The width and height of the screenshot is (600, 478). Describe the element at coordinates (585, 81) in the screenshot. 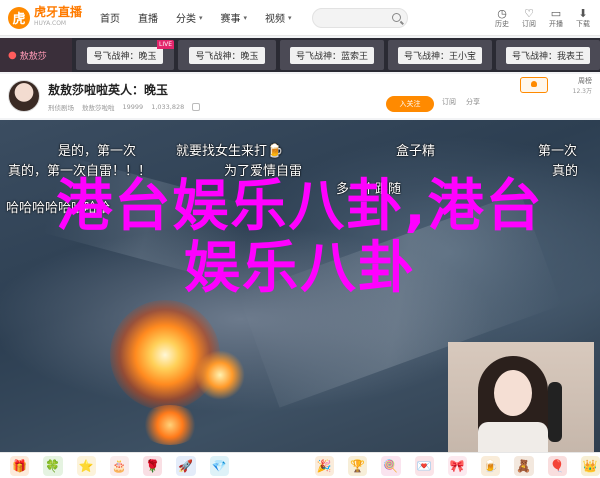

I see `rank-label: 周榜` at that location.